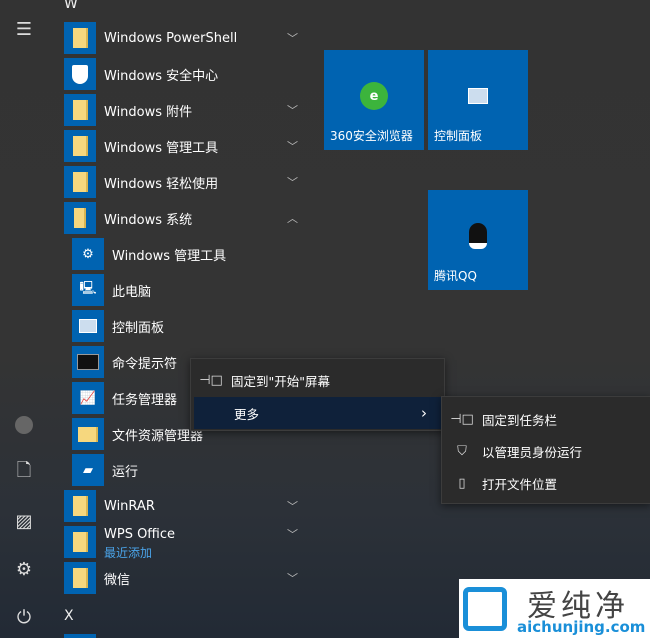 The image size is (650, 638). Describe the element at coordinates (478, 236) in the screenshot. I see `qq-penguin-icon` at that location.